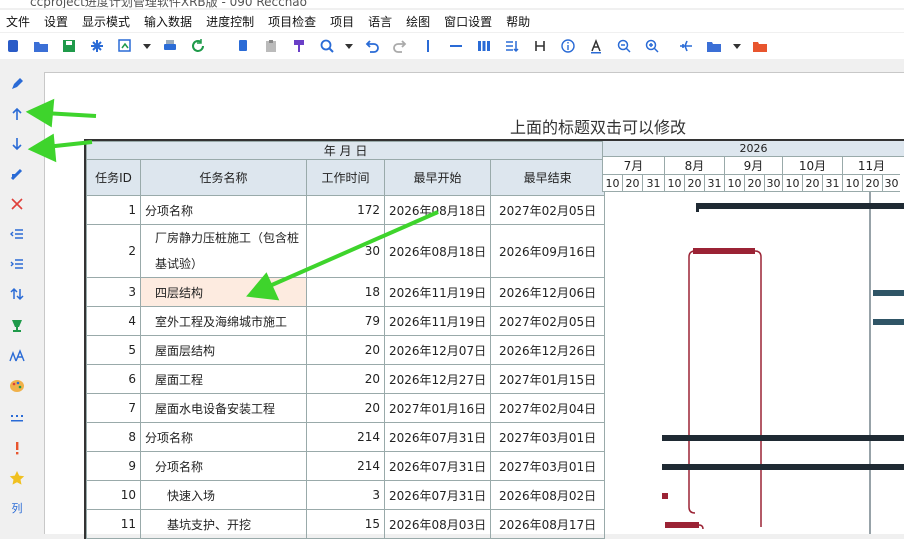 Image resolution: width=904 pixels, height=539 pixels. Describe the element at coordinates (351, 250) in the screenshot. I see `annotation-arrow-row` at that location.